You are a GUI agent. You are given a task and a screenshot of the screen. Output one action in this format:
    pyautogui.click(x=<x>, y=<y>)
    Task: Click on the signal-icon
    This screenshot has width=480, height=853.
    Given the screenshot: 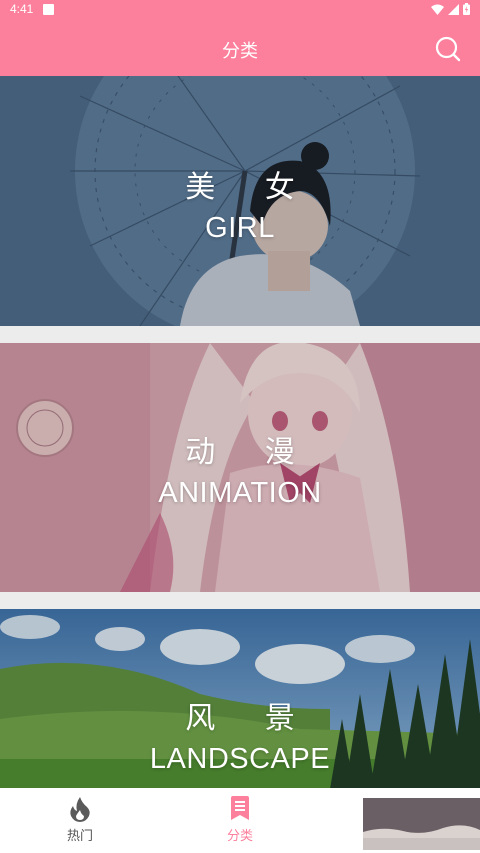 What is the action you would take?
    pyautogui.click(x=453, y=9)
    